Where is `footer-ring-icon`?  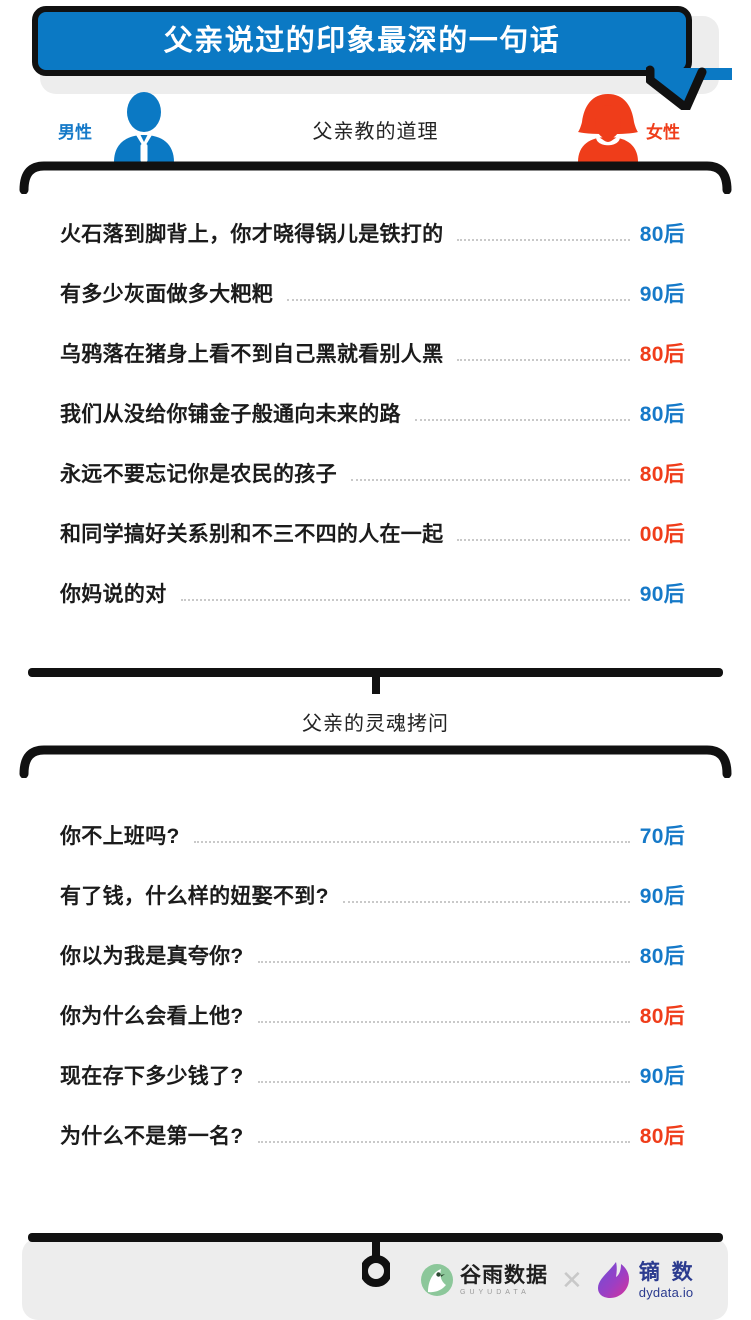
footer-ring-icon is located at coordinates (376, 1262).